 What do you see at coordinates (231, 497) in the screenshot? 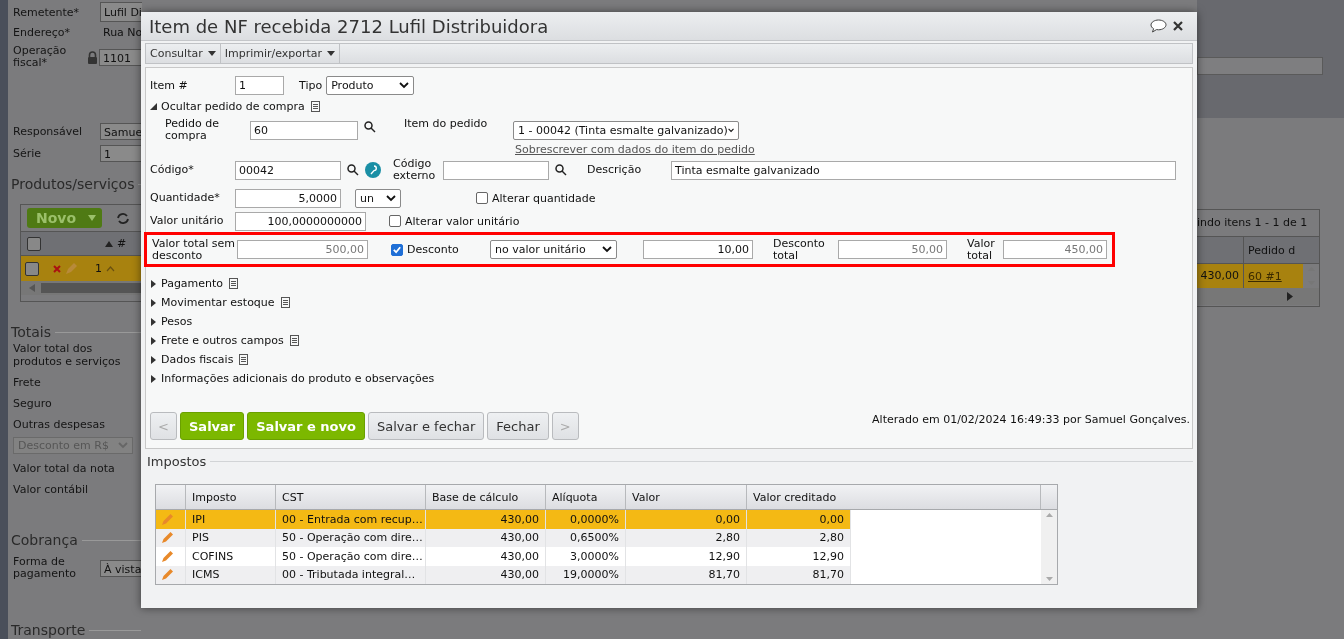
I see `column-header: Imposto` at bounding box center [231, 497].